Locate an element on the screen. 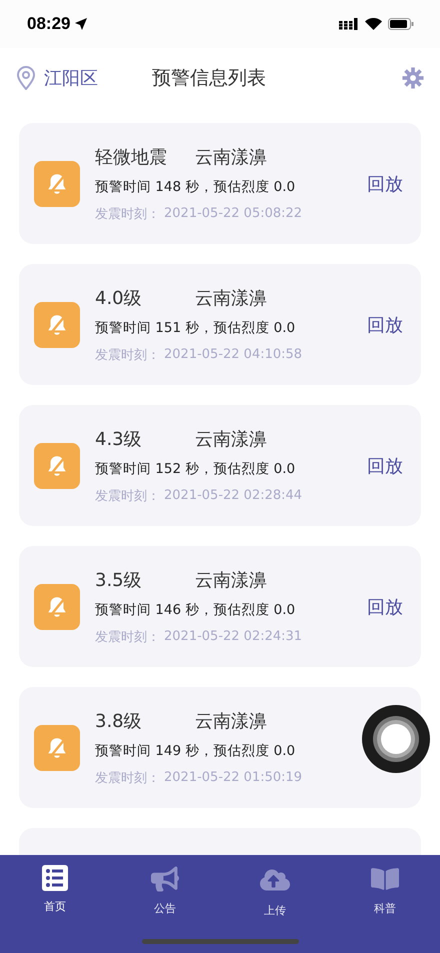 Image resolution: width=440 pixels, height=953 pixels. tab: 首页 is located at coordinates (55, 889).